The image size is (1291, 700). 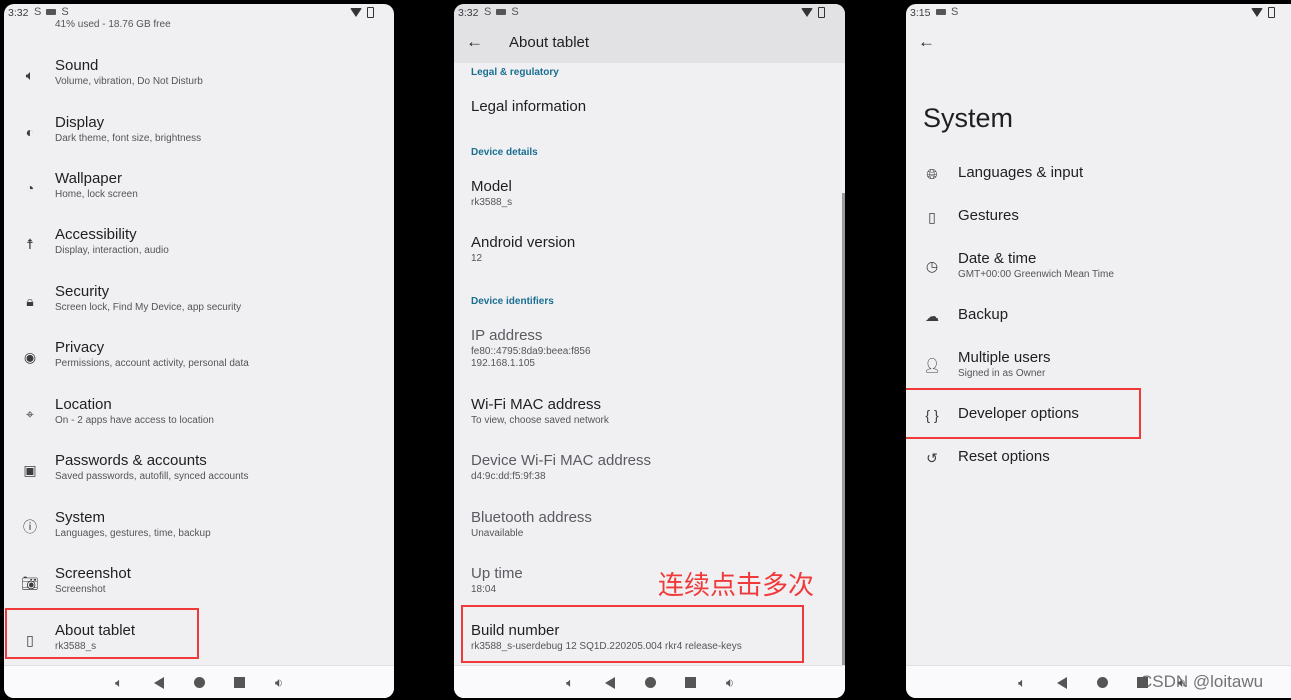 What do you see at coordinates (88, 178) in the screenshot?
I see `item-title: Wallpaper` at bounding box center [88, 178].